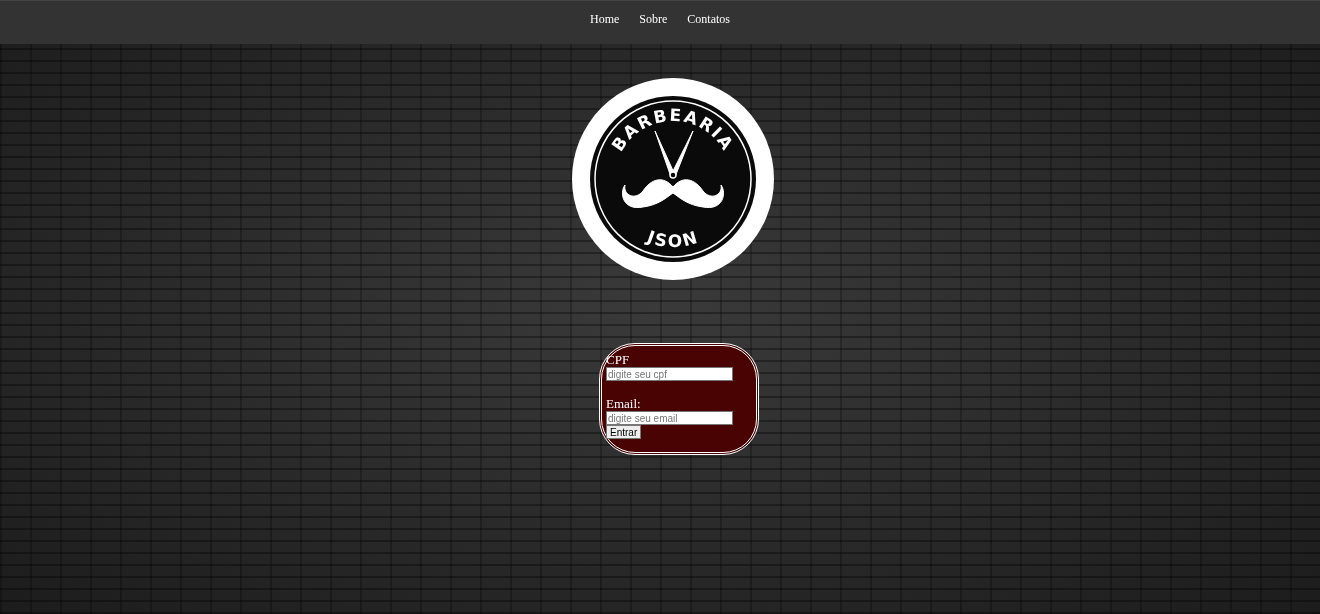  What do you see at coordinates (623, 404) in the screenshot?
I see `field-label: Email:` at bounding box center [623, 404].